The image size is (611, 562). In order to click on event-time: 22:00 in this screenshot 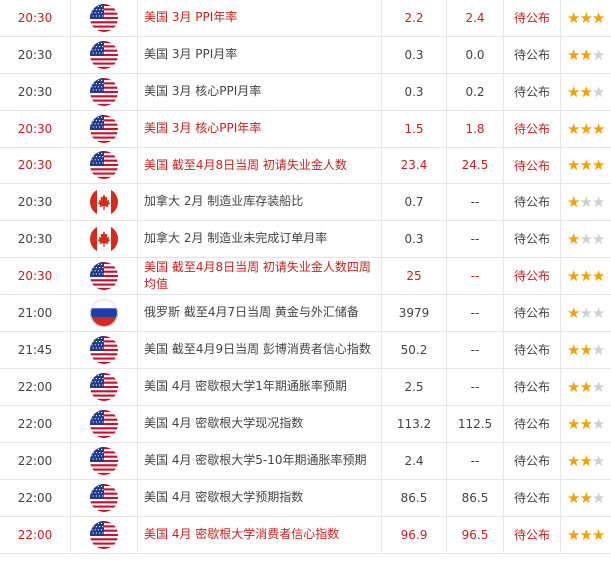, I will do `click(35, 424)`.